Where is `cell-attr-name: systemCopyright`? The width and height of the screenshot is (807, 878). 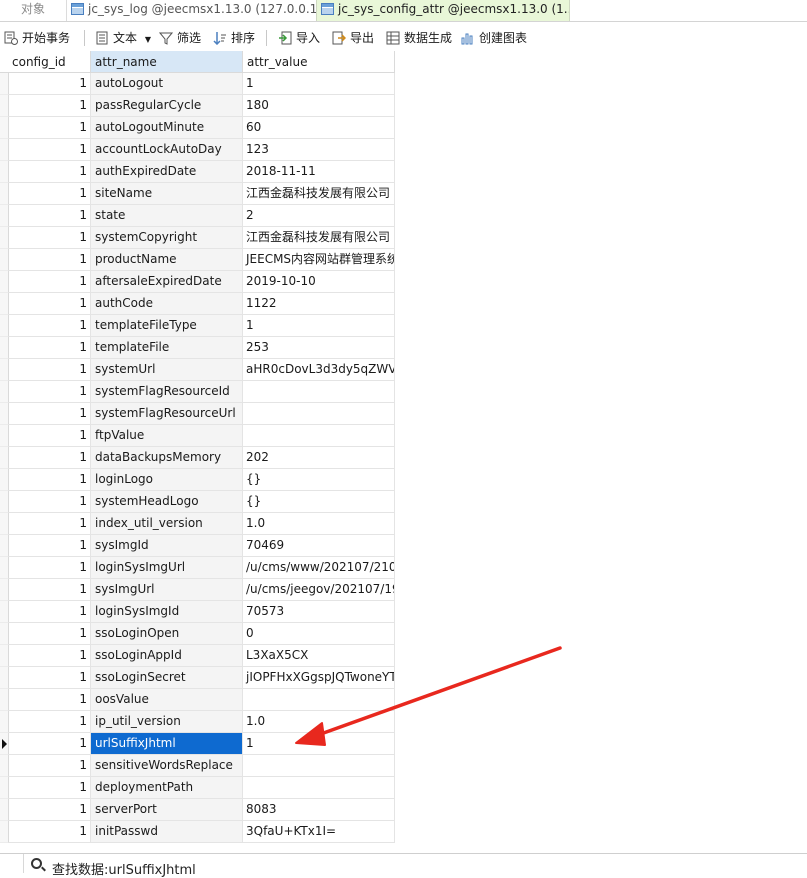 cell-attr-name: systemCopyright is located at coordinates (167, 238).